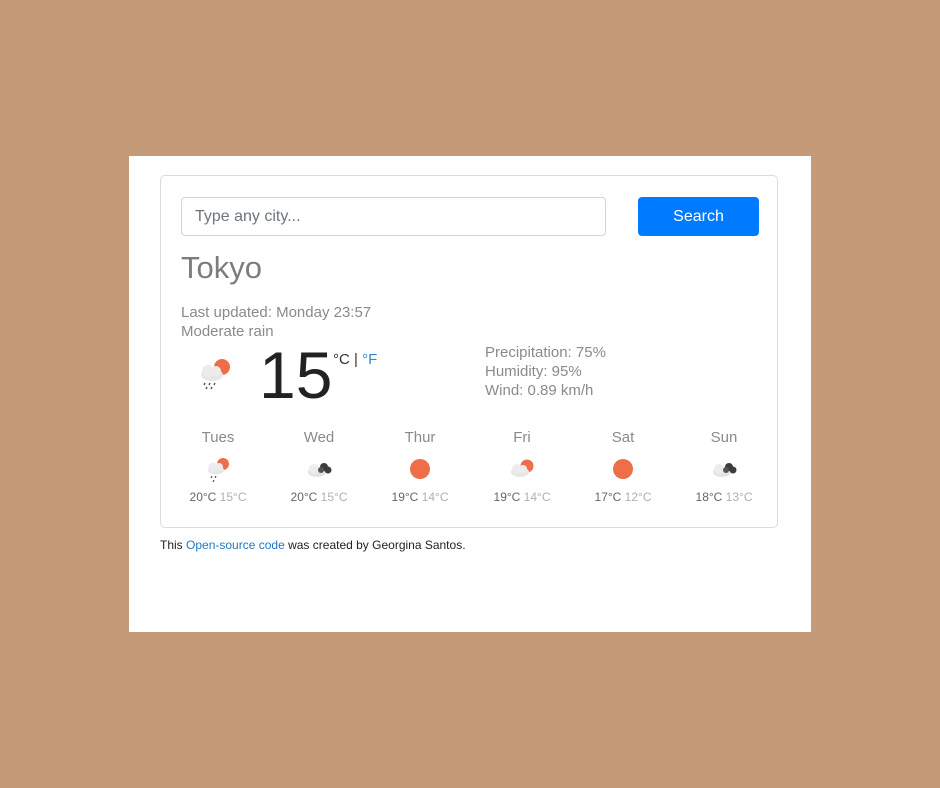 Image resolution: width=940 pixels, height=788 pixels. What do you see at coordinates (724, 497) in the screenshot?
I see `forecast-temps: 18°C 13°C` at bounding box center [724, 497].